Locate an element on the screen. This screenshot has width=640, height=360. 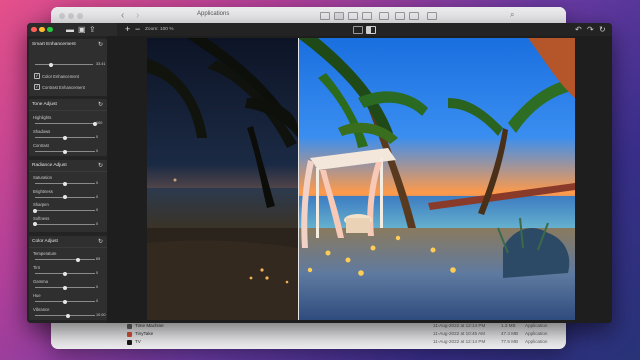
action-icon is located at coordinates (432, 16).